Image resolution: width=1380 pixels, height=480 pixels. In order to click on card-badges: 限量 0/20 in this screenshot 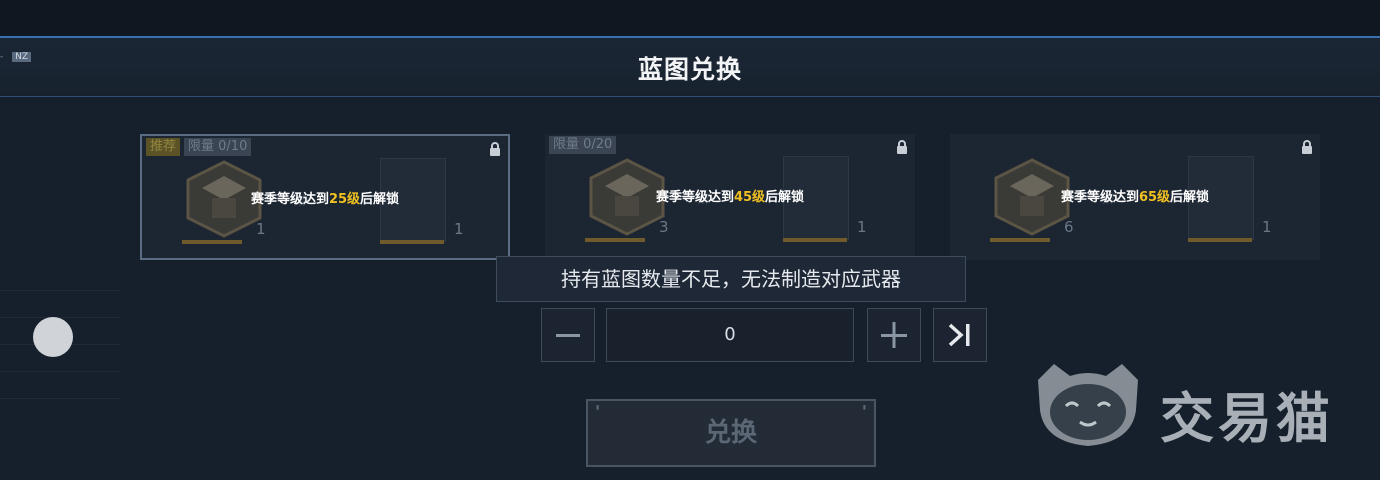, I will do `click(583, 145)`.